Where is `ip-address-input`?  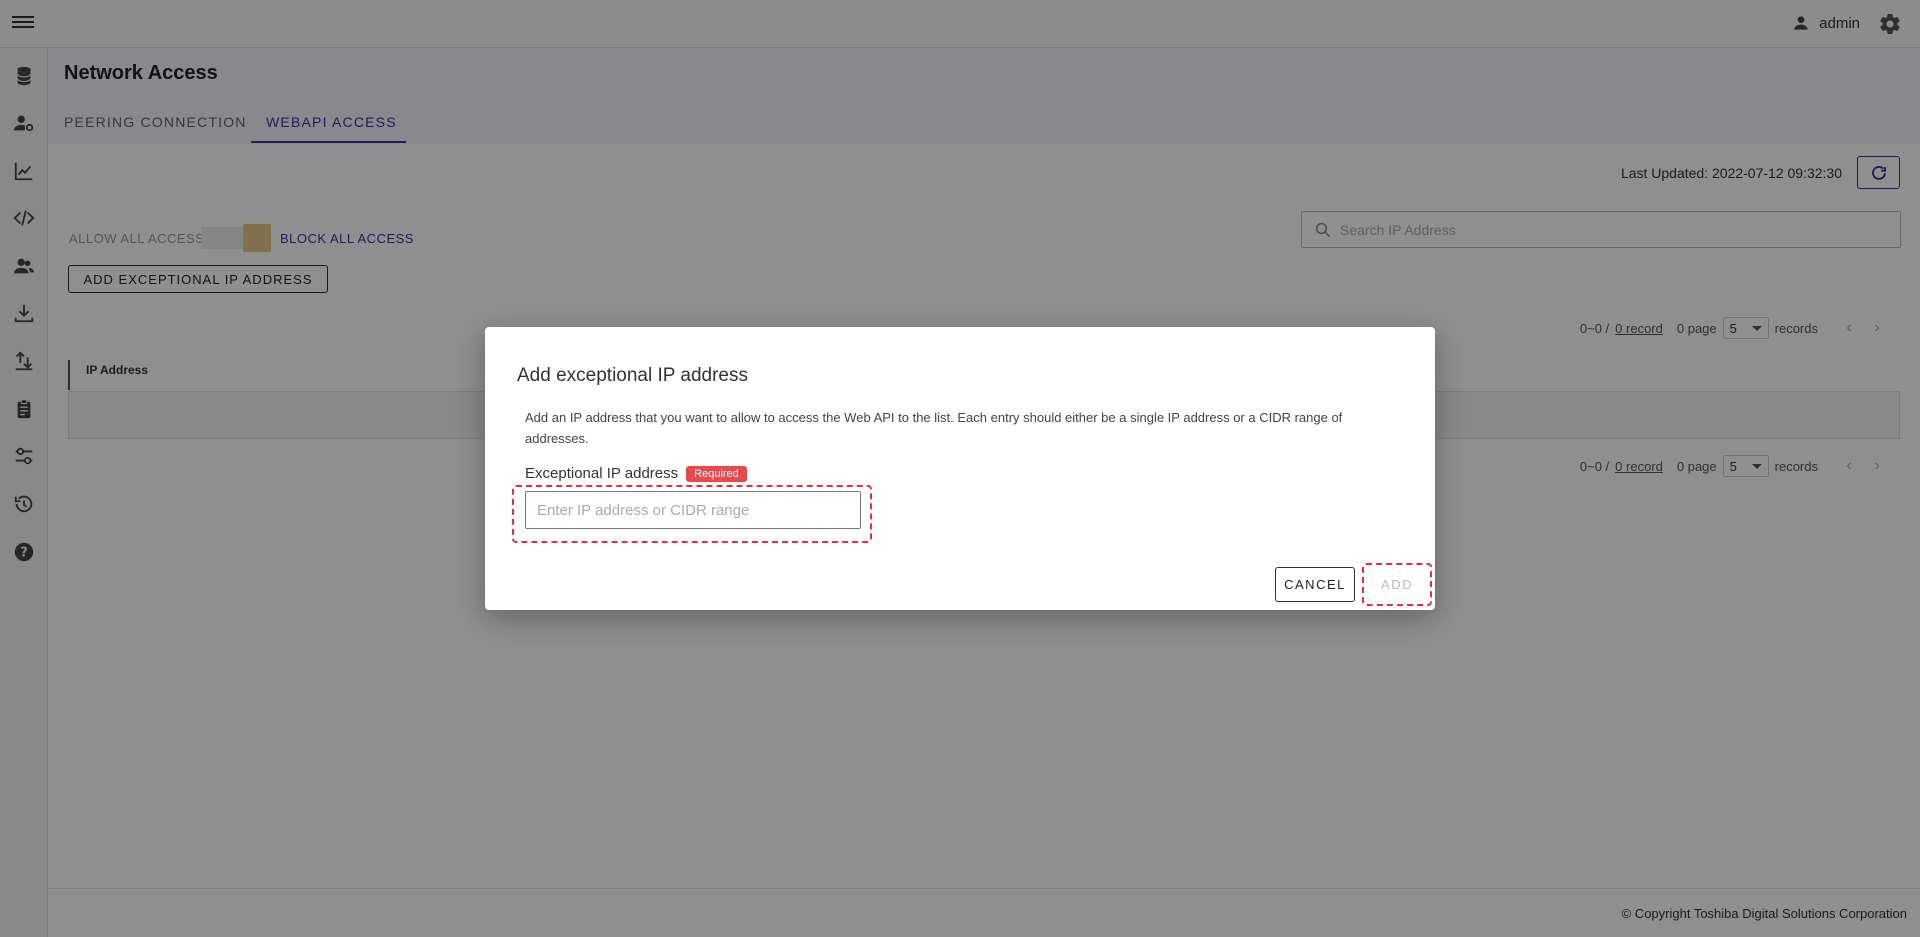
ip-address-input is located at coordinates (693, 510).